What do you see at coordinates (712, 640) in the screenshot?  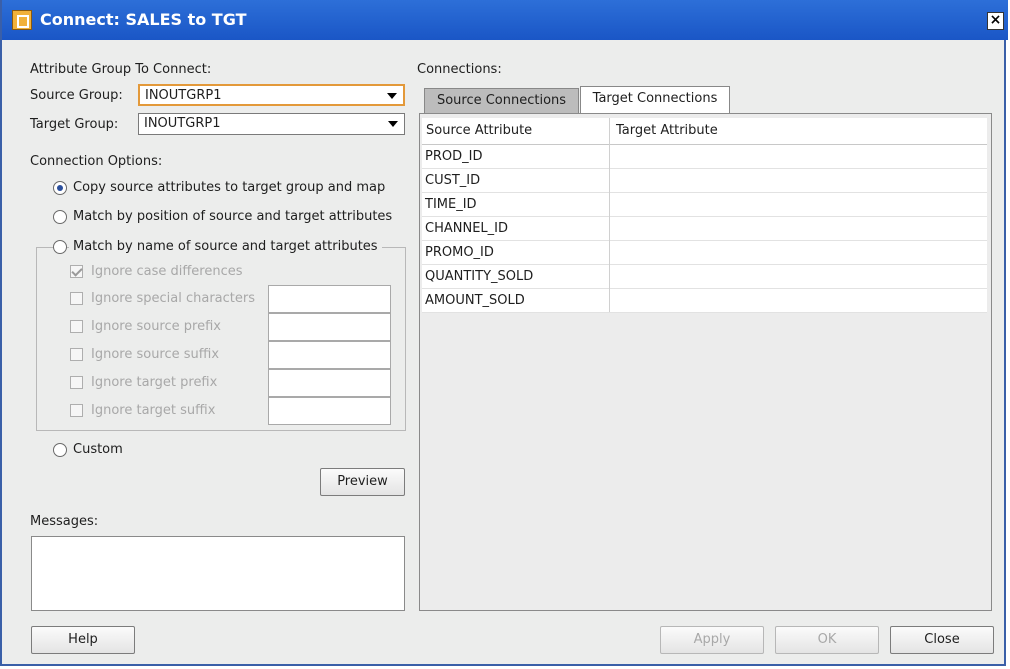 I see `apply-button: Apply` at bounding box center [712, 640].